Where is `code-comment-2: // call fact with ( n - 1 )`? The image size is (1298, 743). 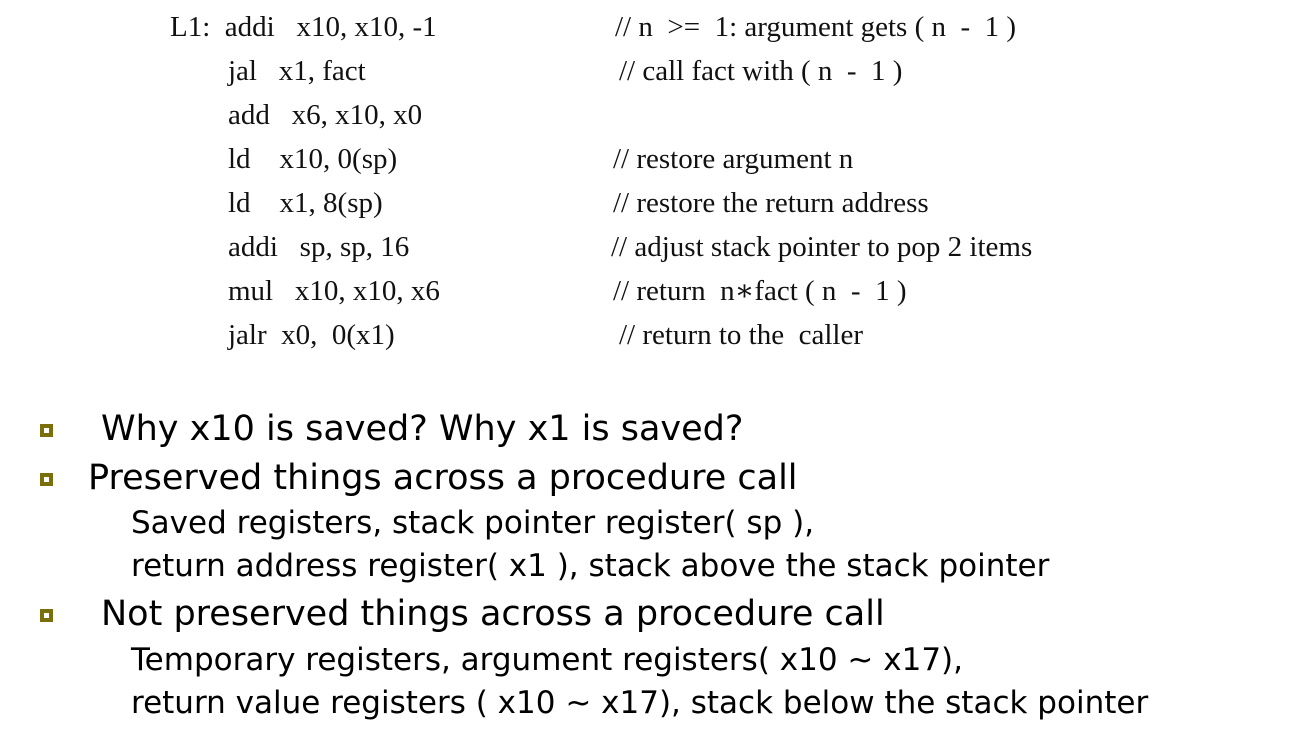 code-comment-2: // call fact with ( n - 1 ) is located at coordinates (761, 71).